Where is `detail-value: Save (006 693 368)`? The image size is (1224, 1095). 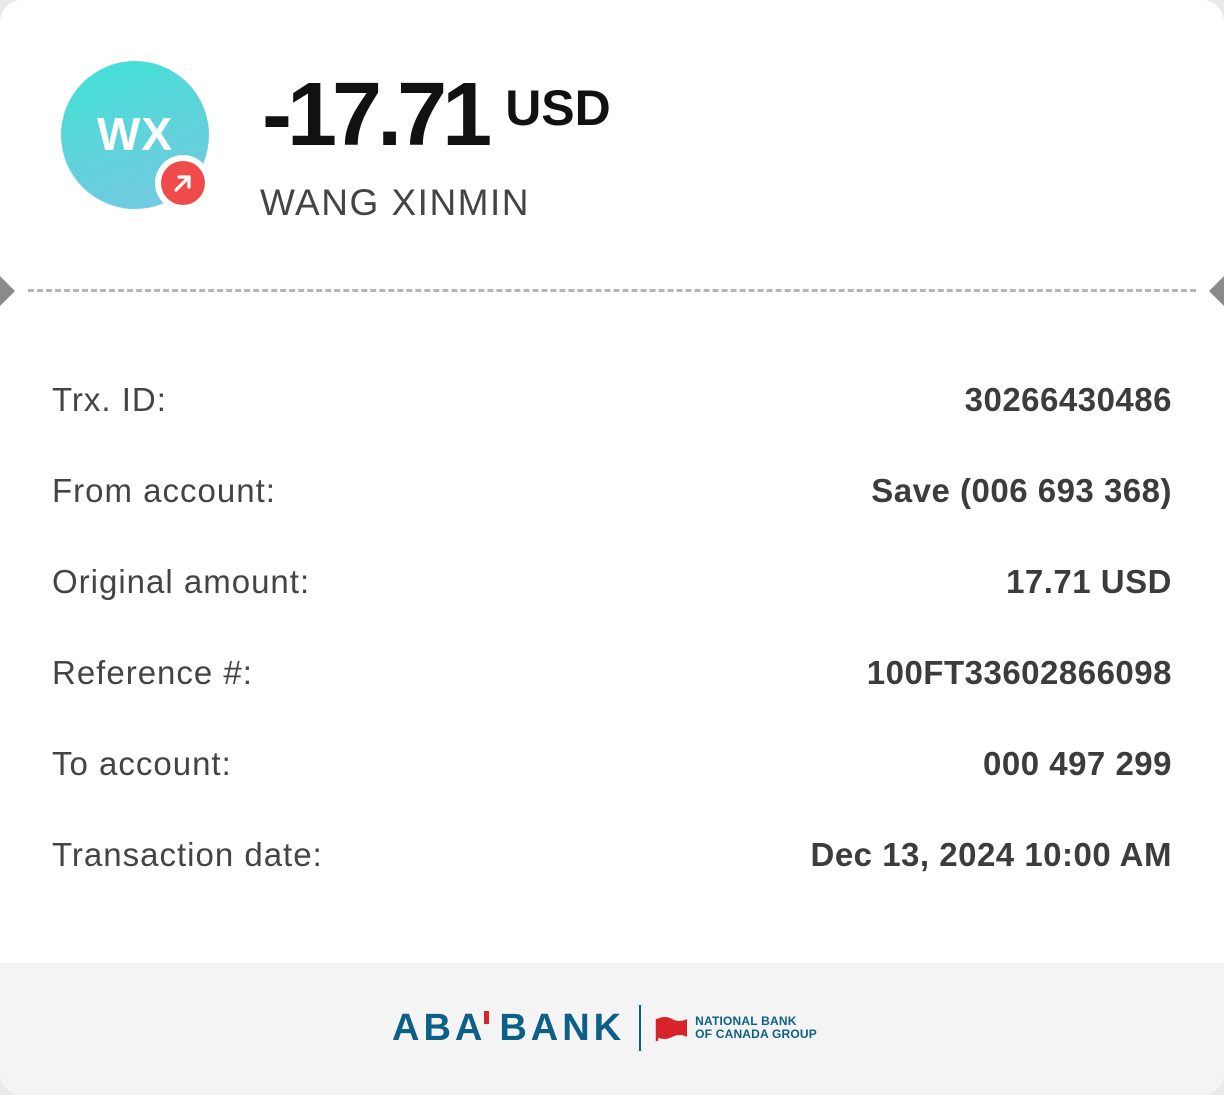 detail-value: Save (006 693 368) is located at coordinates (1021, 490).